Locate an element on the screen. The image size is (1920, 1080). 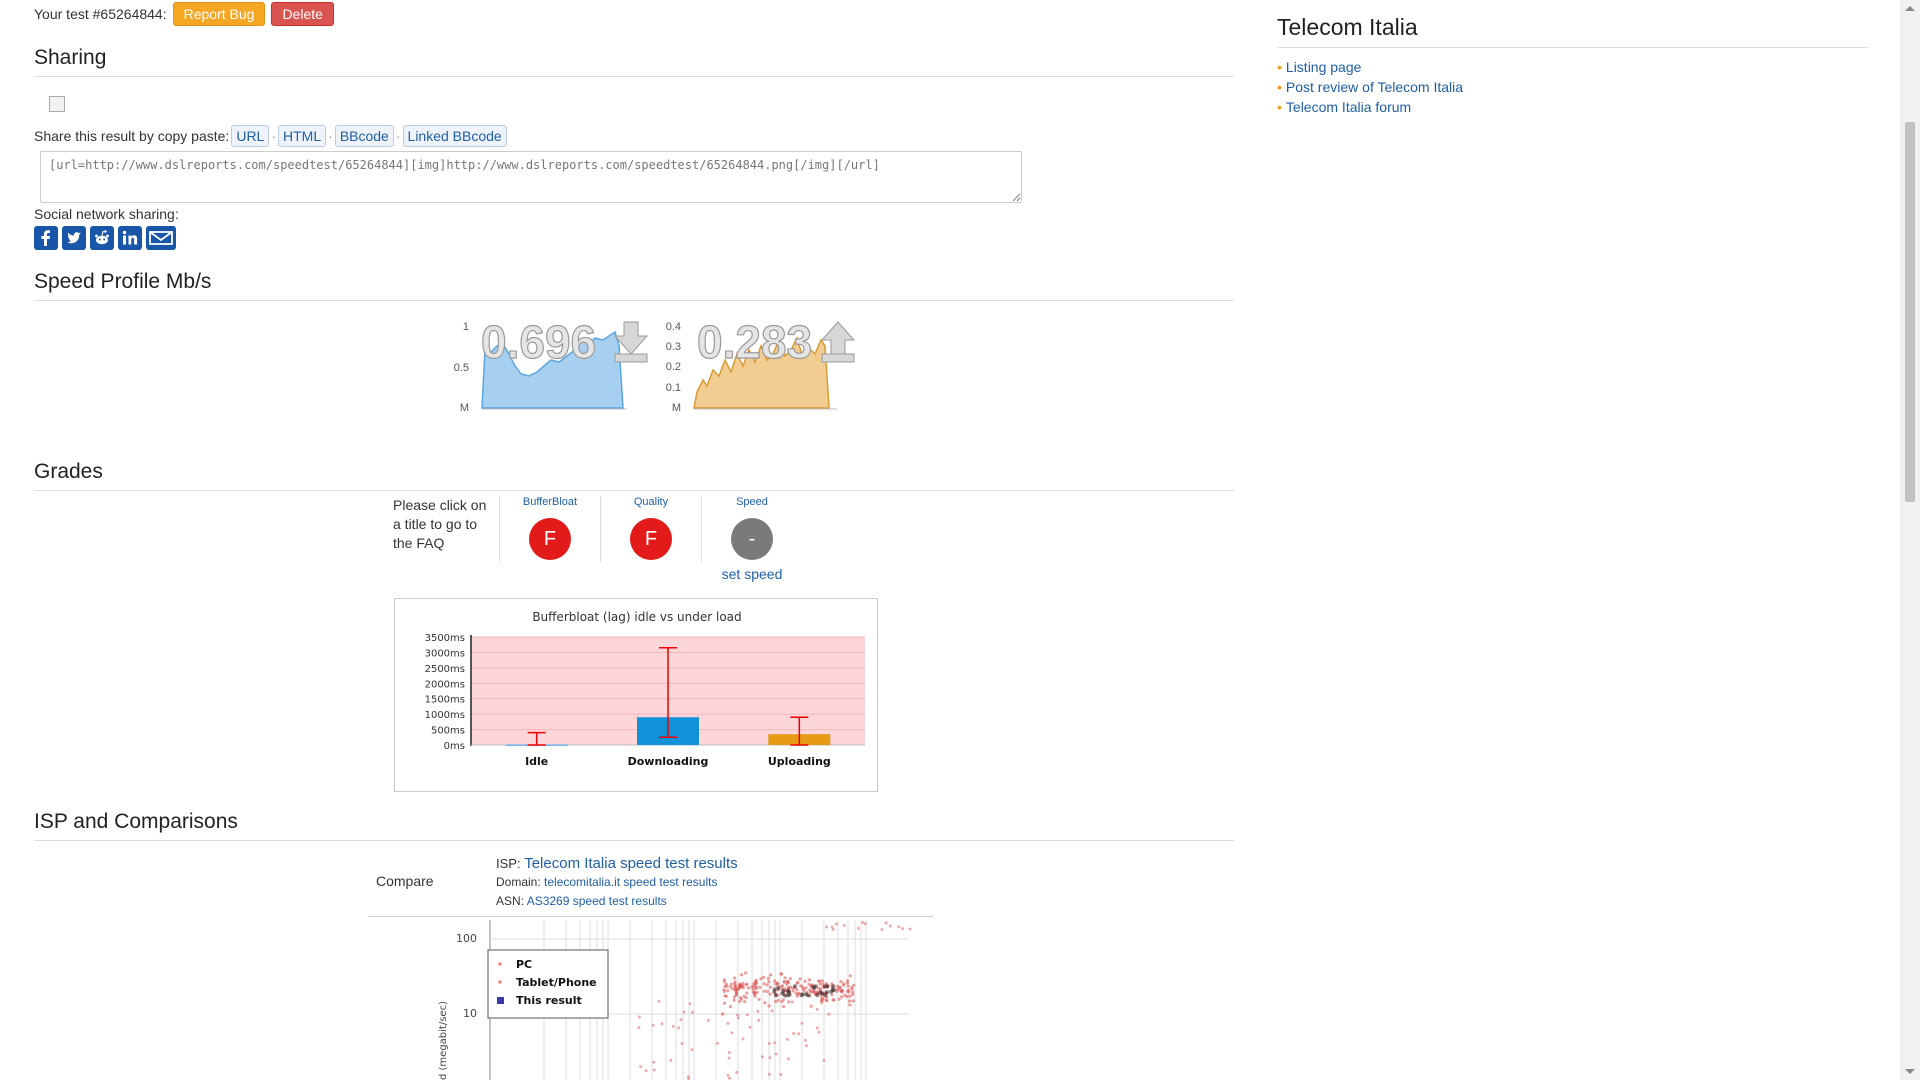
report-bug-button: Report Bug is located at coordinates (219, 14).